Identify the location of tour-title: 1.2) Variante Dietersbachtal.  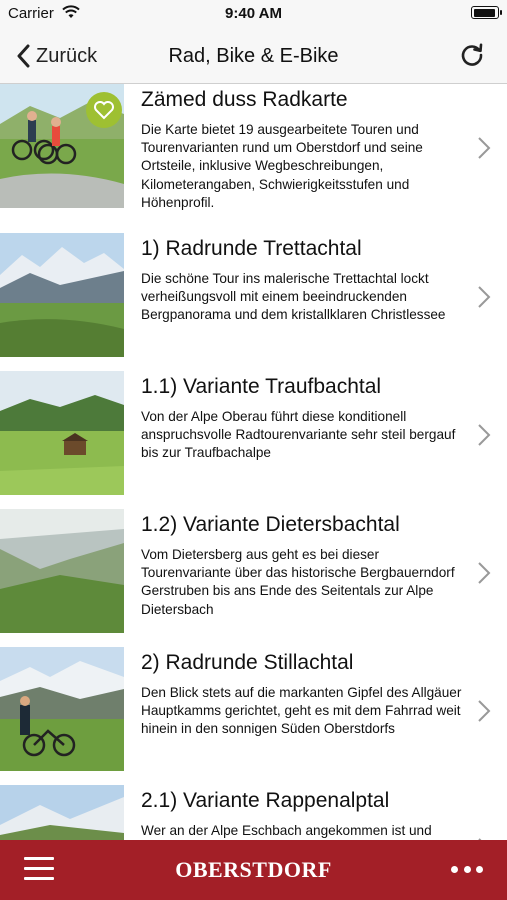
(270, 524).